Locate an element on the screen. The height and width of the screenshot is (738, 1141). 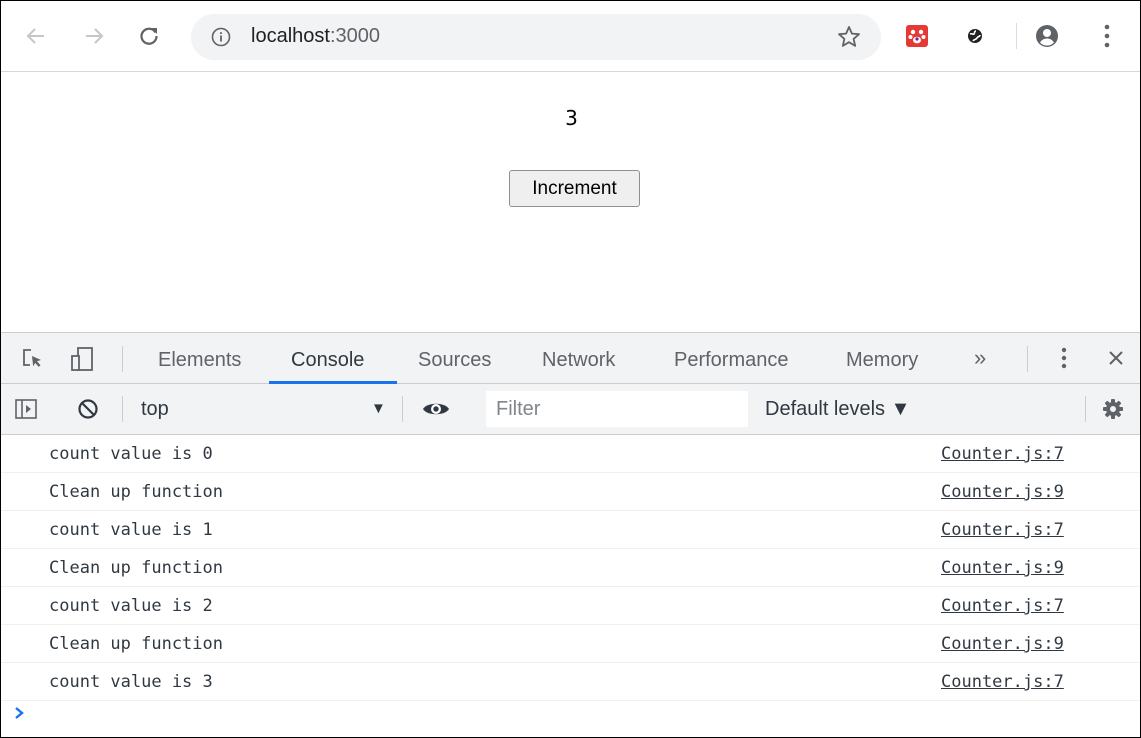
extension-globe-icon is located at coordinates (975, 36).